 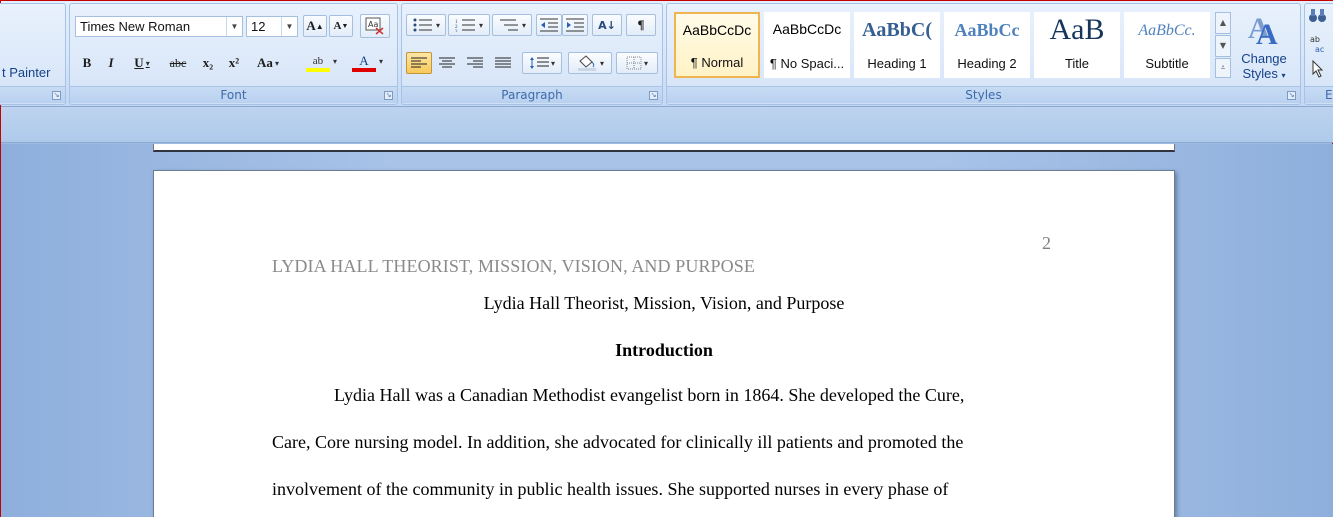 I want to click on grow-font-button: A ▲, so click(x=315, y=26).